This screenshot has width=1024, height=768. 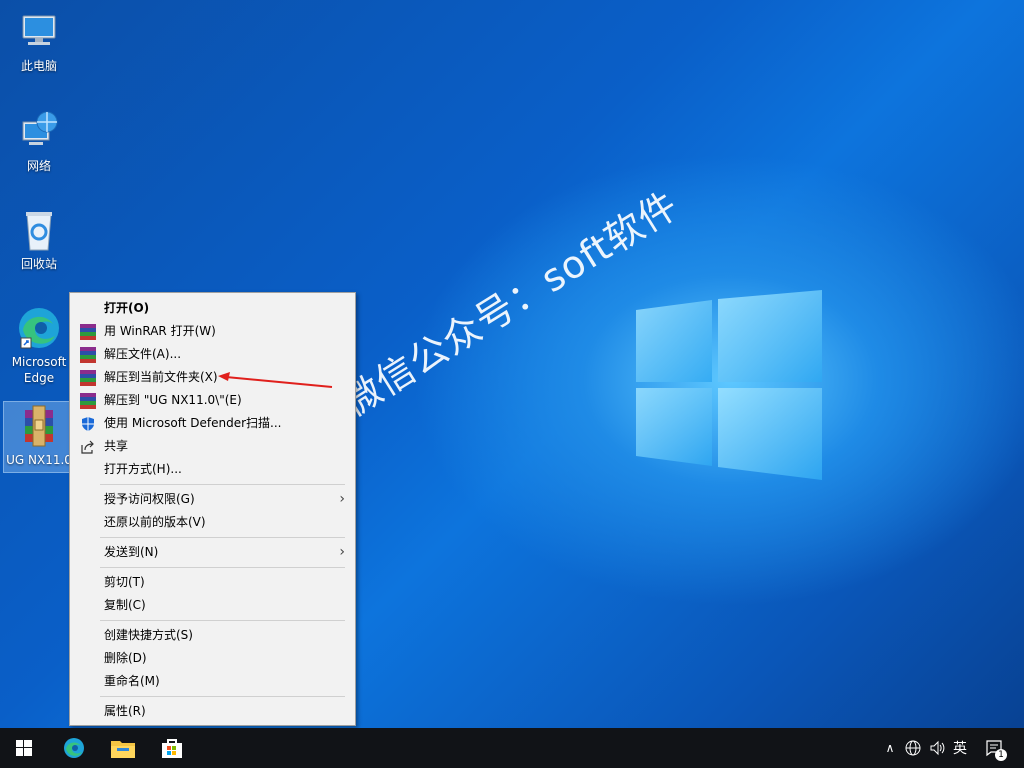 I want to click on tray-volume, so click(x=937, y=748).